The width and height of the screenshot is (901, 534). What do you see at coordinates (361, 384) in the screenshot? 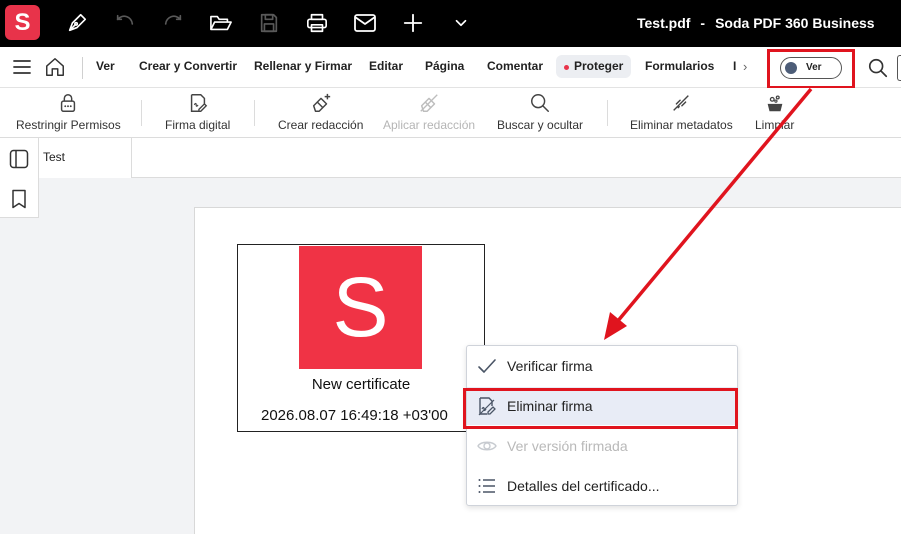
I see `signature-certificate-name: New certificate` at bounding box center [361, 384].